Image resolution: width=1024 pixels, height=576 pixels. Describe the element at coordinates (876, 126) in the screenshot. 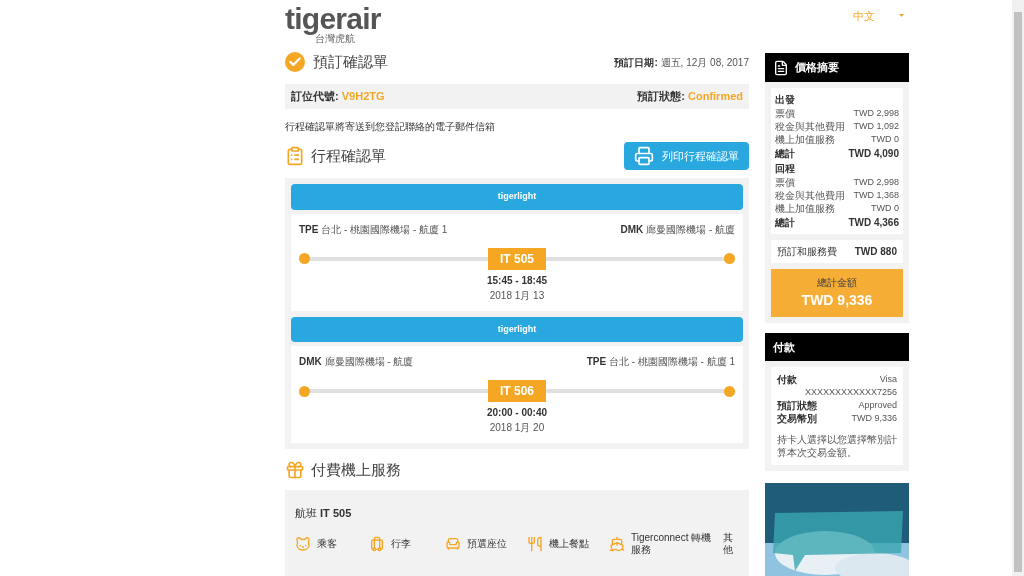

I see `price-value: TWD 1,092` at that location.